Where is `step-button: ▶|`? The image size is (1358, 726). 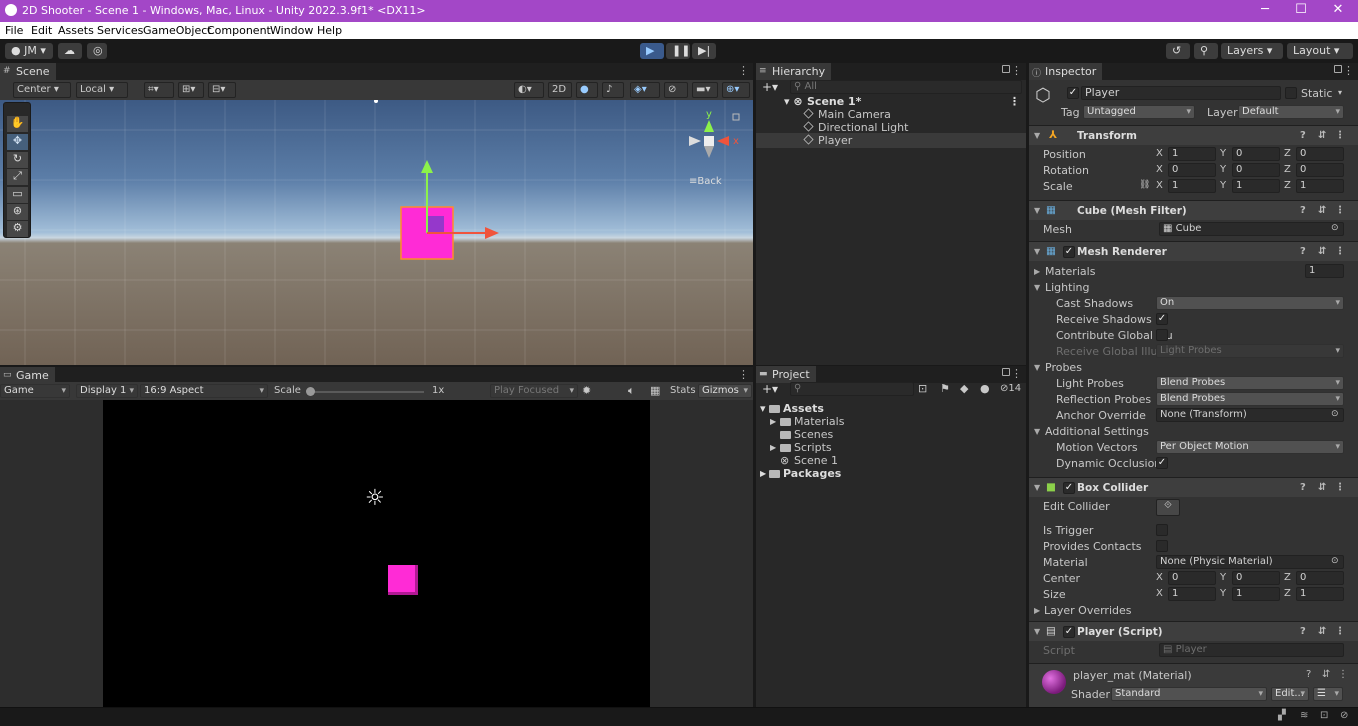
step-button: ▶| is located at coordinates (704, 51).